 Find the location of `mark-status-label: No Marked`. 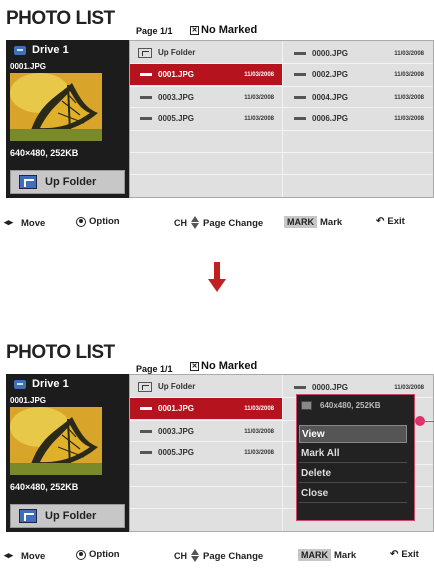

mark-status-label: No Marked is located at coordinates (229, 366).